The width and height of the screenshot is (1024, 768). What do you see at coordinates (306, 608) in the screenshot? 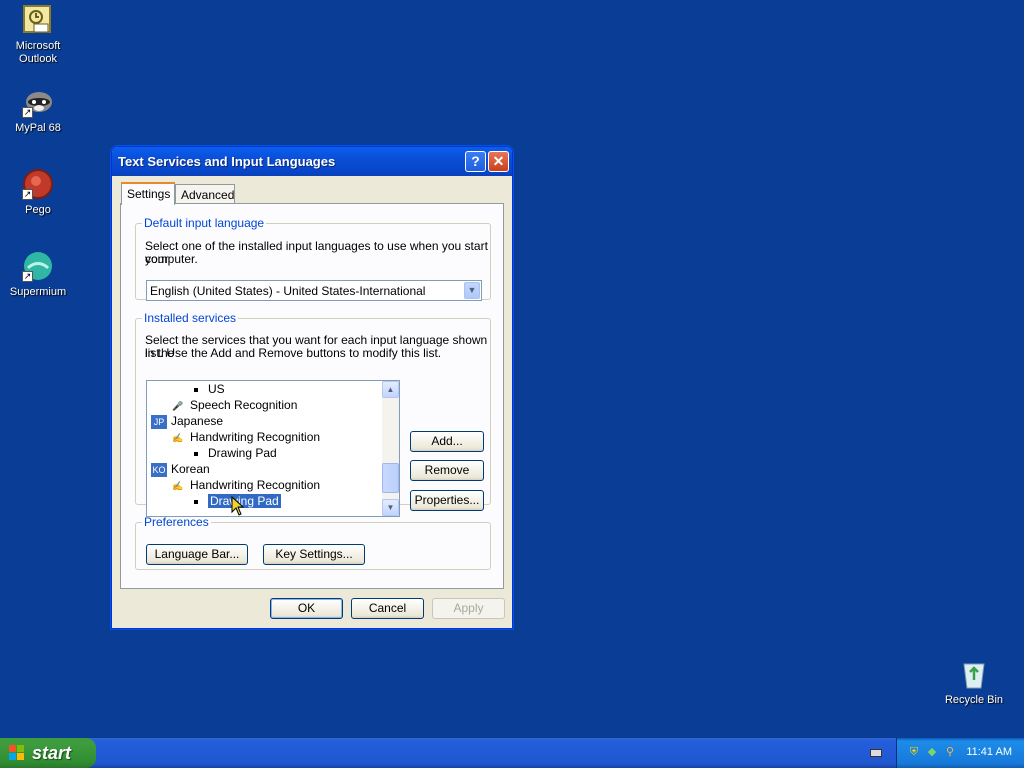
I see `ok-button: OK` at bounding box center [306, 608].